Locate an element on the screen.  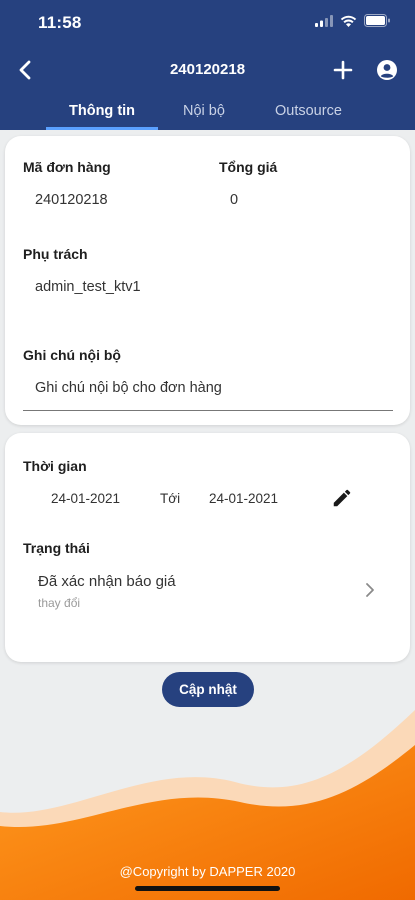
chevron-right-icon is located at coordinates (370, 590).